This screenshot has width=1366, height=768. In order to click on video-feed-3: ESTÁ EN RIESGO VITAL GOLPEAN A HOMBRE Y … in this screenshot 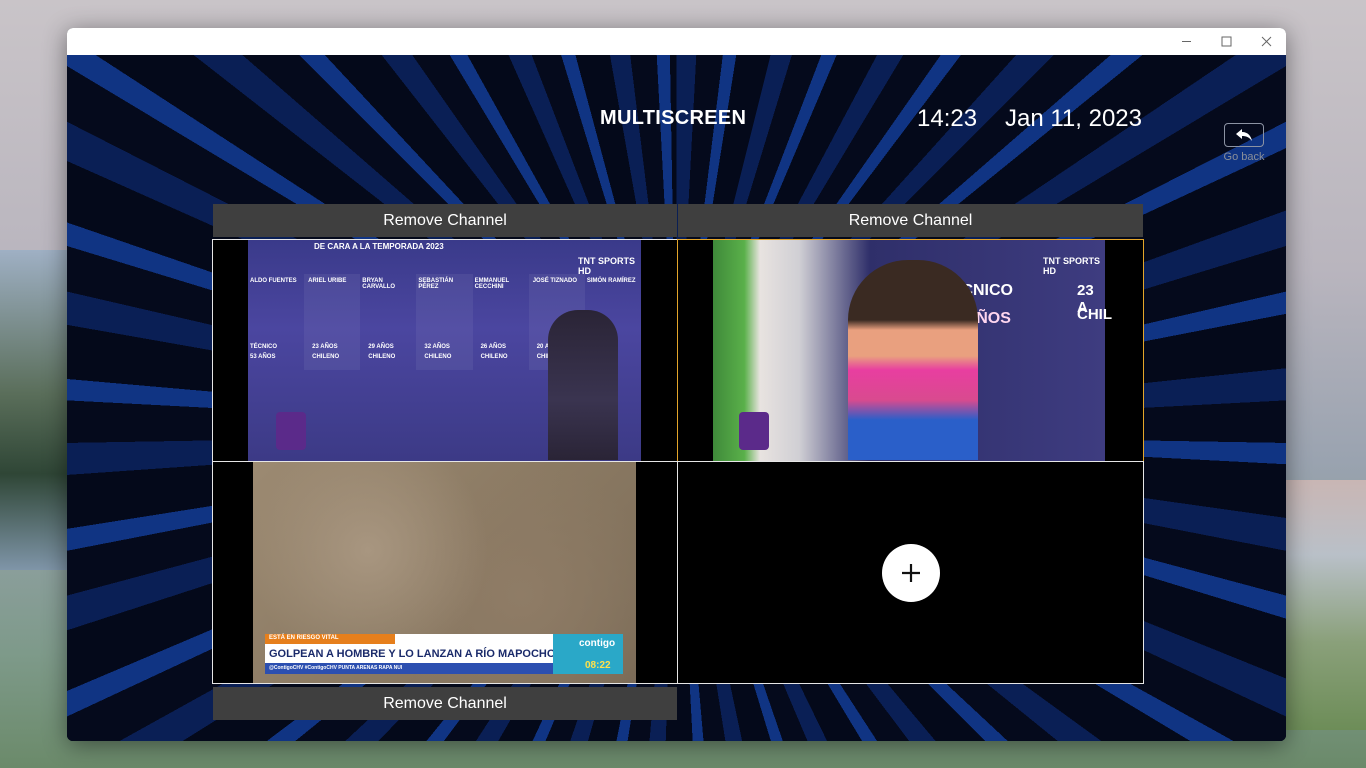, I will do `click(444, 572)`.